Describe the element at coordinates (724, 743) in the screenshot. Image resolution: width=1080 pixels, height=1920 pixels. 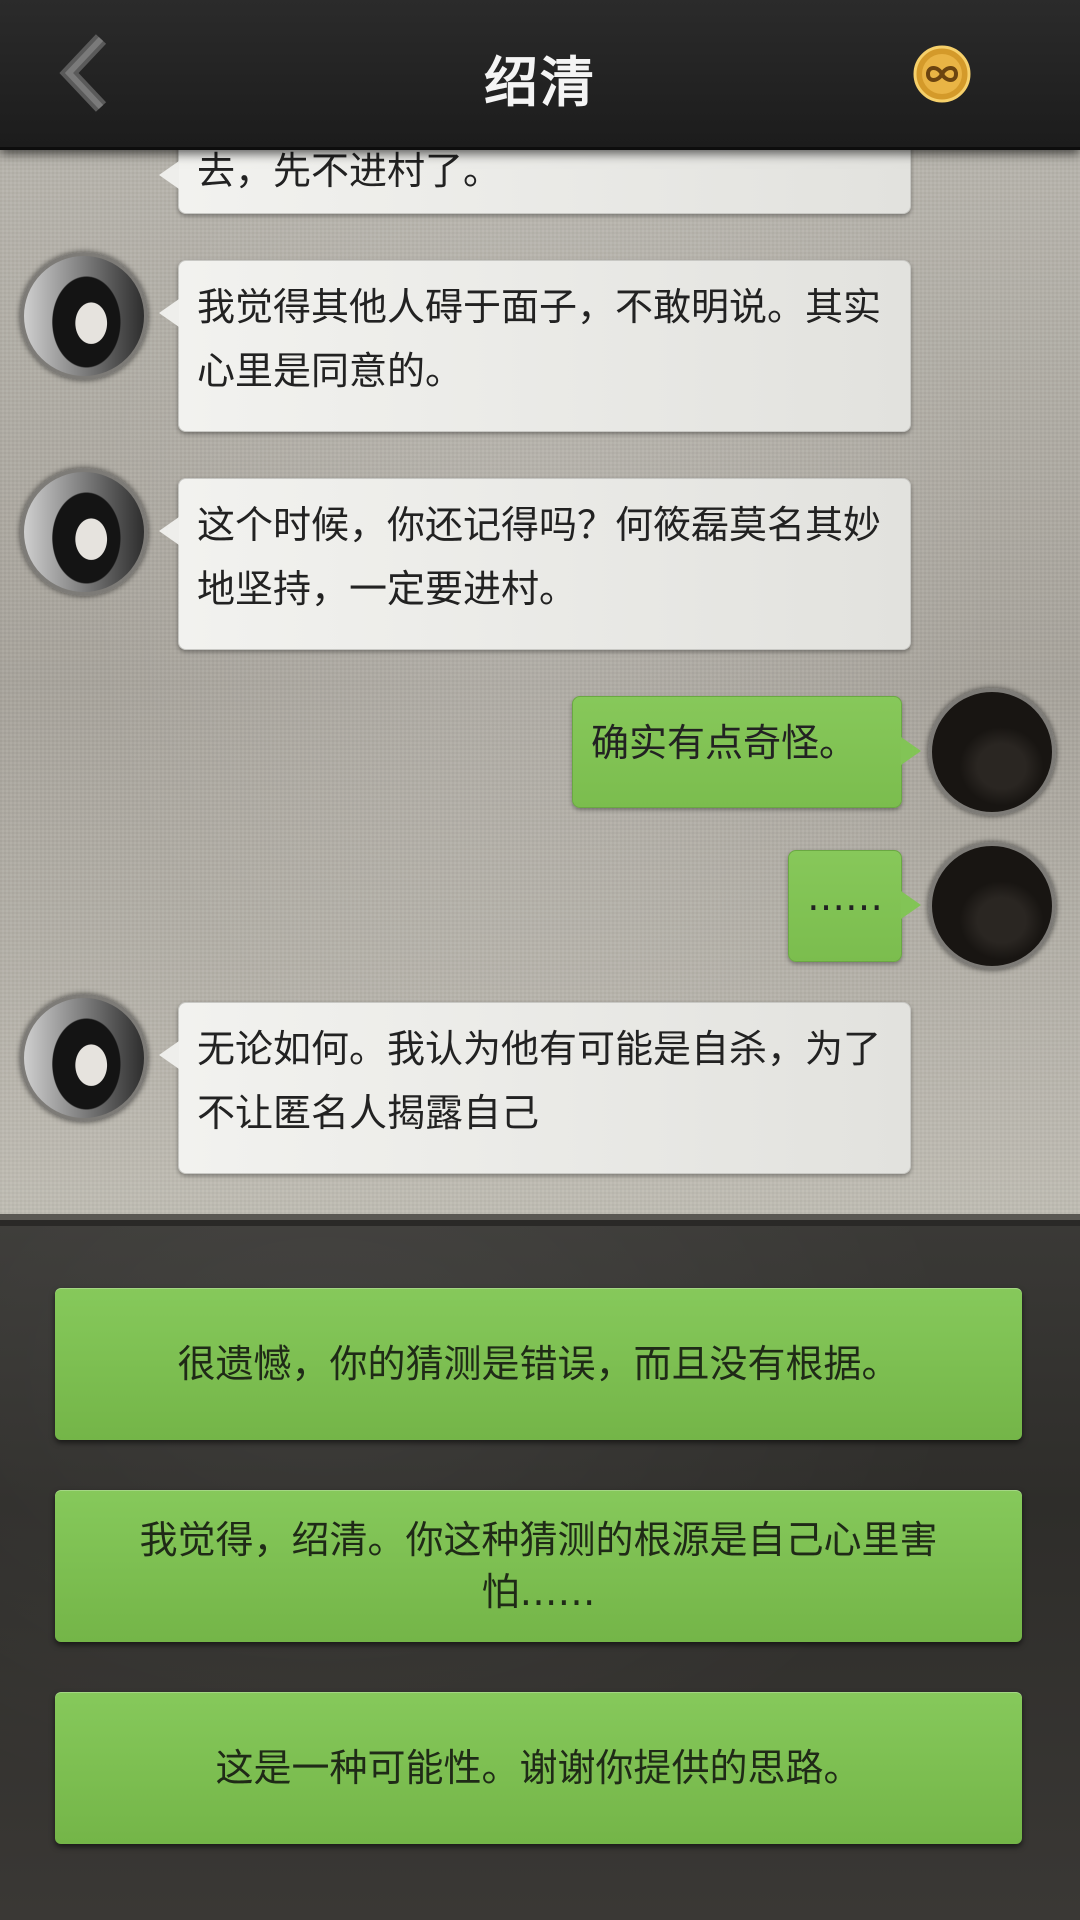
I see `message-text: 确实有点奇怪。` at that location.